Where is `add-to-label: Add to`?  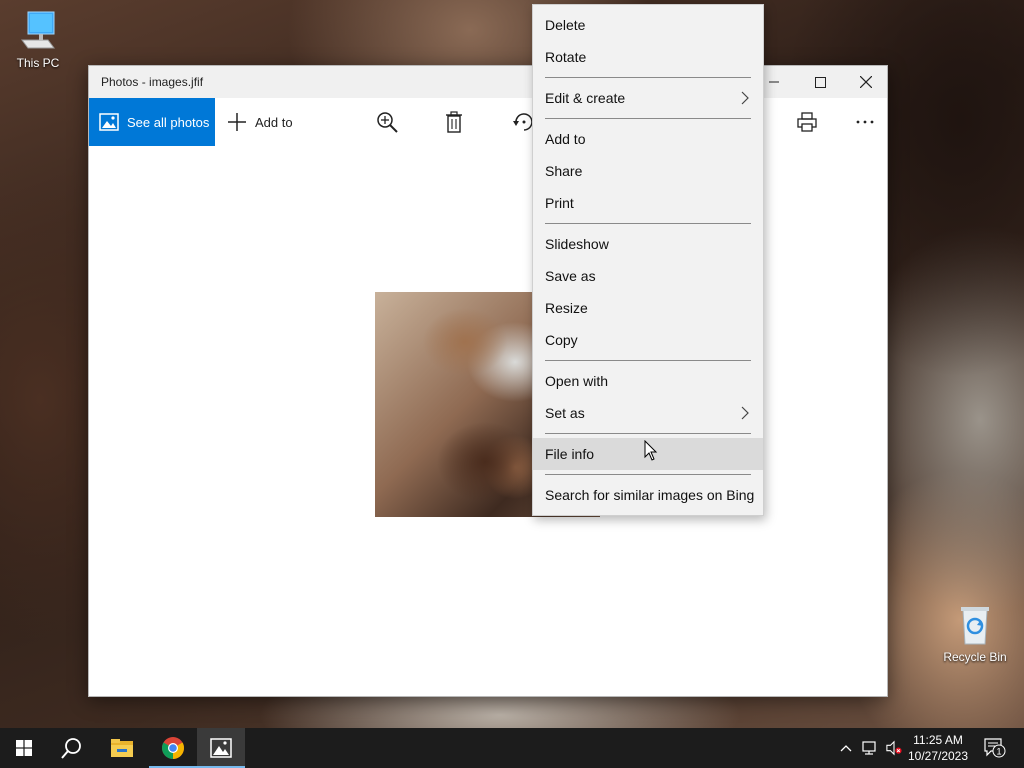 add-to-label: Add to is located at coordinates (274, 122).